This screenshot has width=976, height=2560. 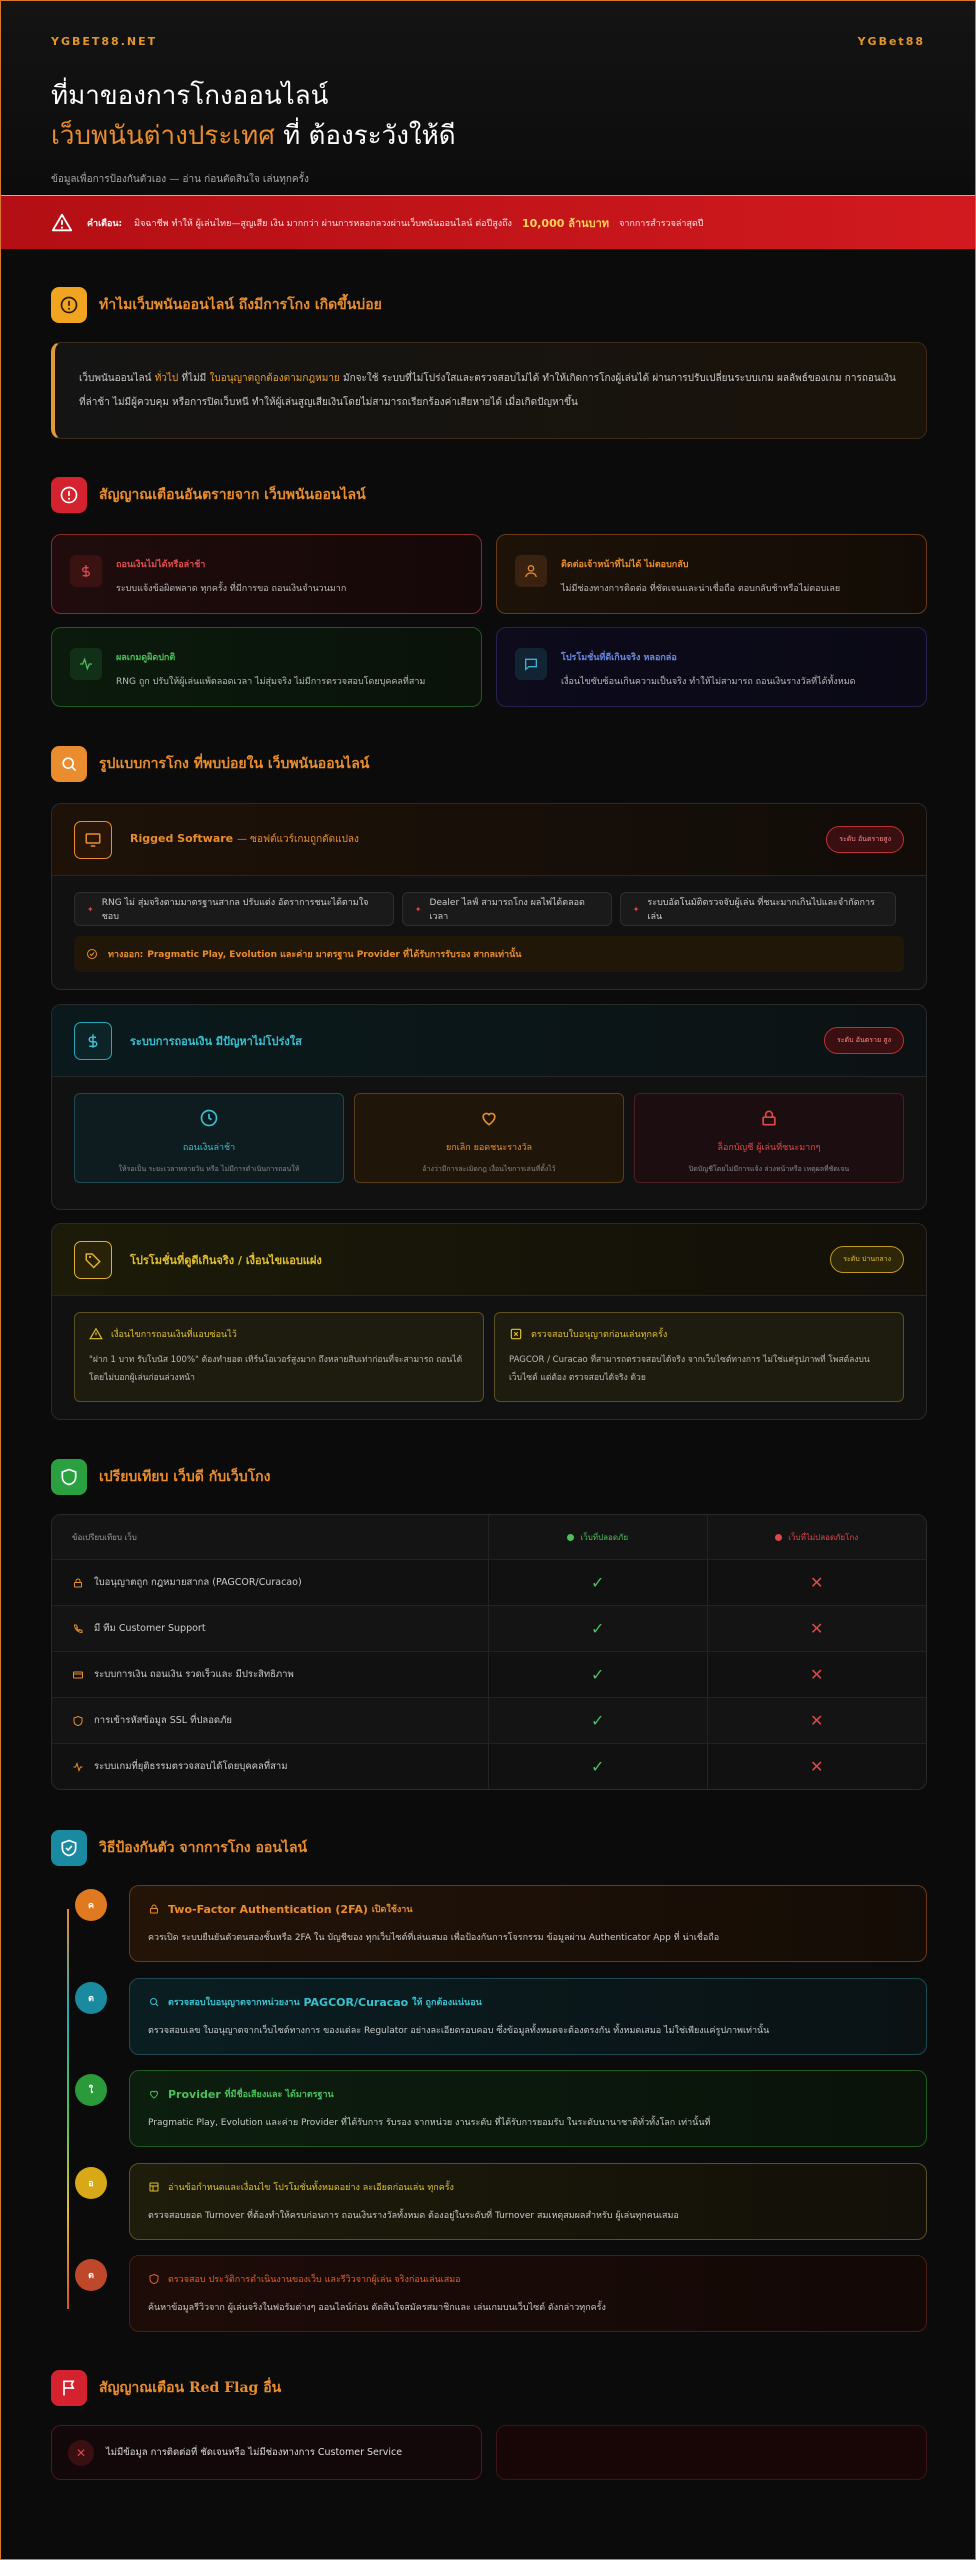 What do you see at coordinates (104, 41) in the screenshot?
I see `brand-left: YGBET88.NET` at bounding box center [104, 41].